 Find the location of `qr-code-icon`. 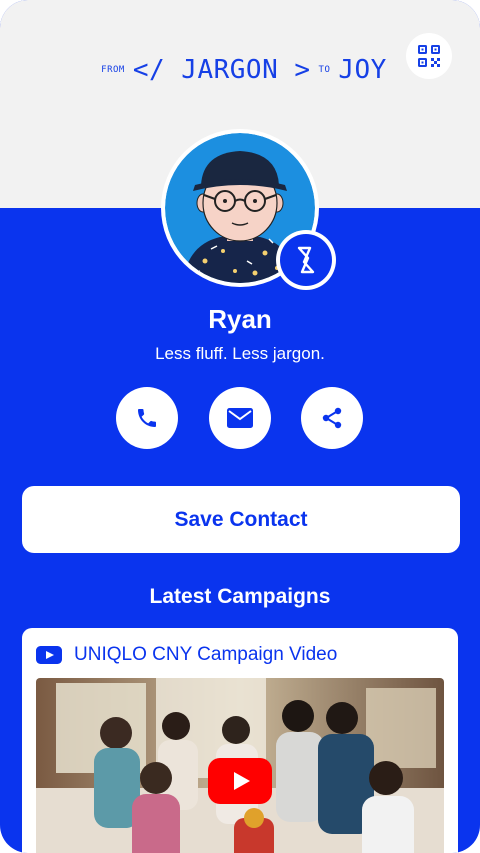

qr-code-icon is located at coordinates (429, 56).